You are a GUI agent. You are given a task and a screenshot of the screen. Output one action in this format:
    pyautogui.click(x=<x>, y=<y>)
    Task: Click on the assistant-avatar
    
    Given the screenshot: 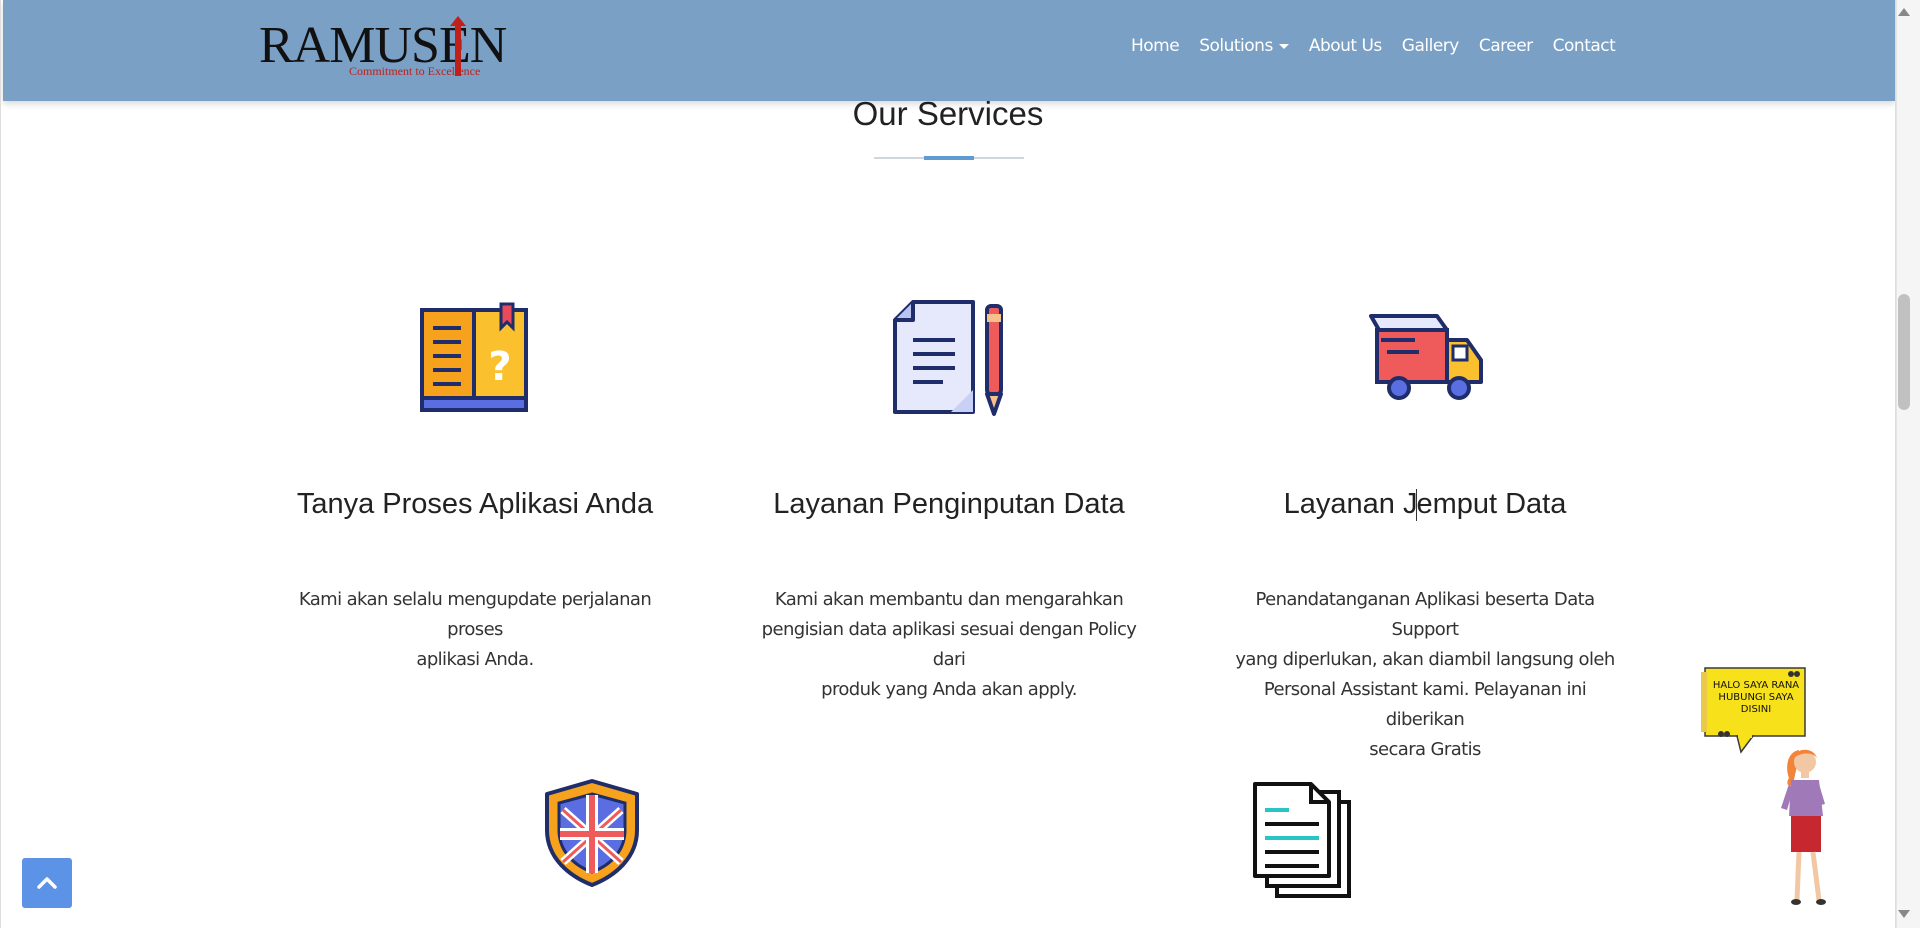 What is the action you would take?
    pyautogui.click(x=1807, y=826)
    